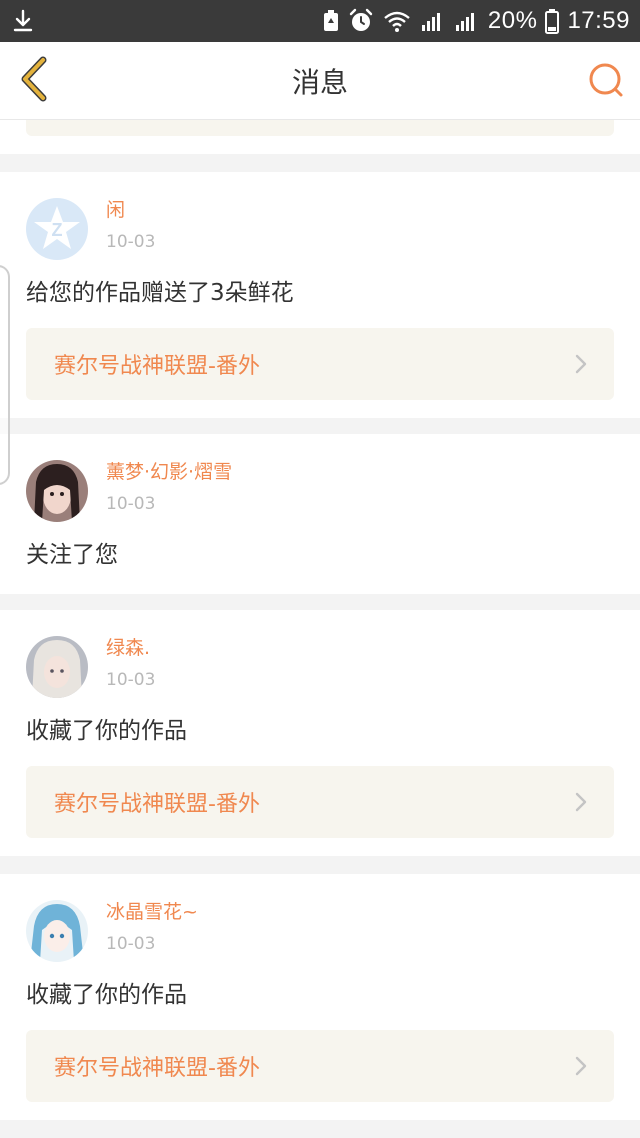  Describe the element at coordinates (320, 21) in the screenshot. I see `status-bar: 20% 17:59` at that location.